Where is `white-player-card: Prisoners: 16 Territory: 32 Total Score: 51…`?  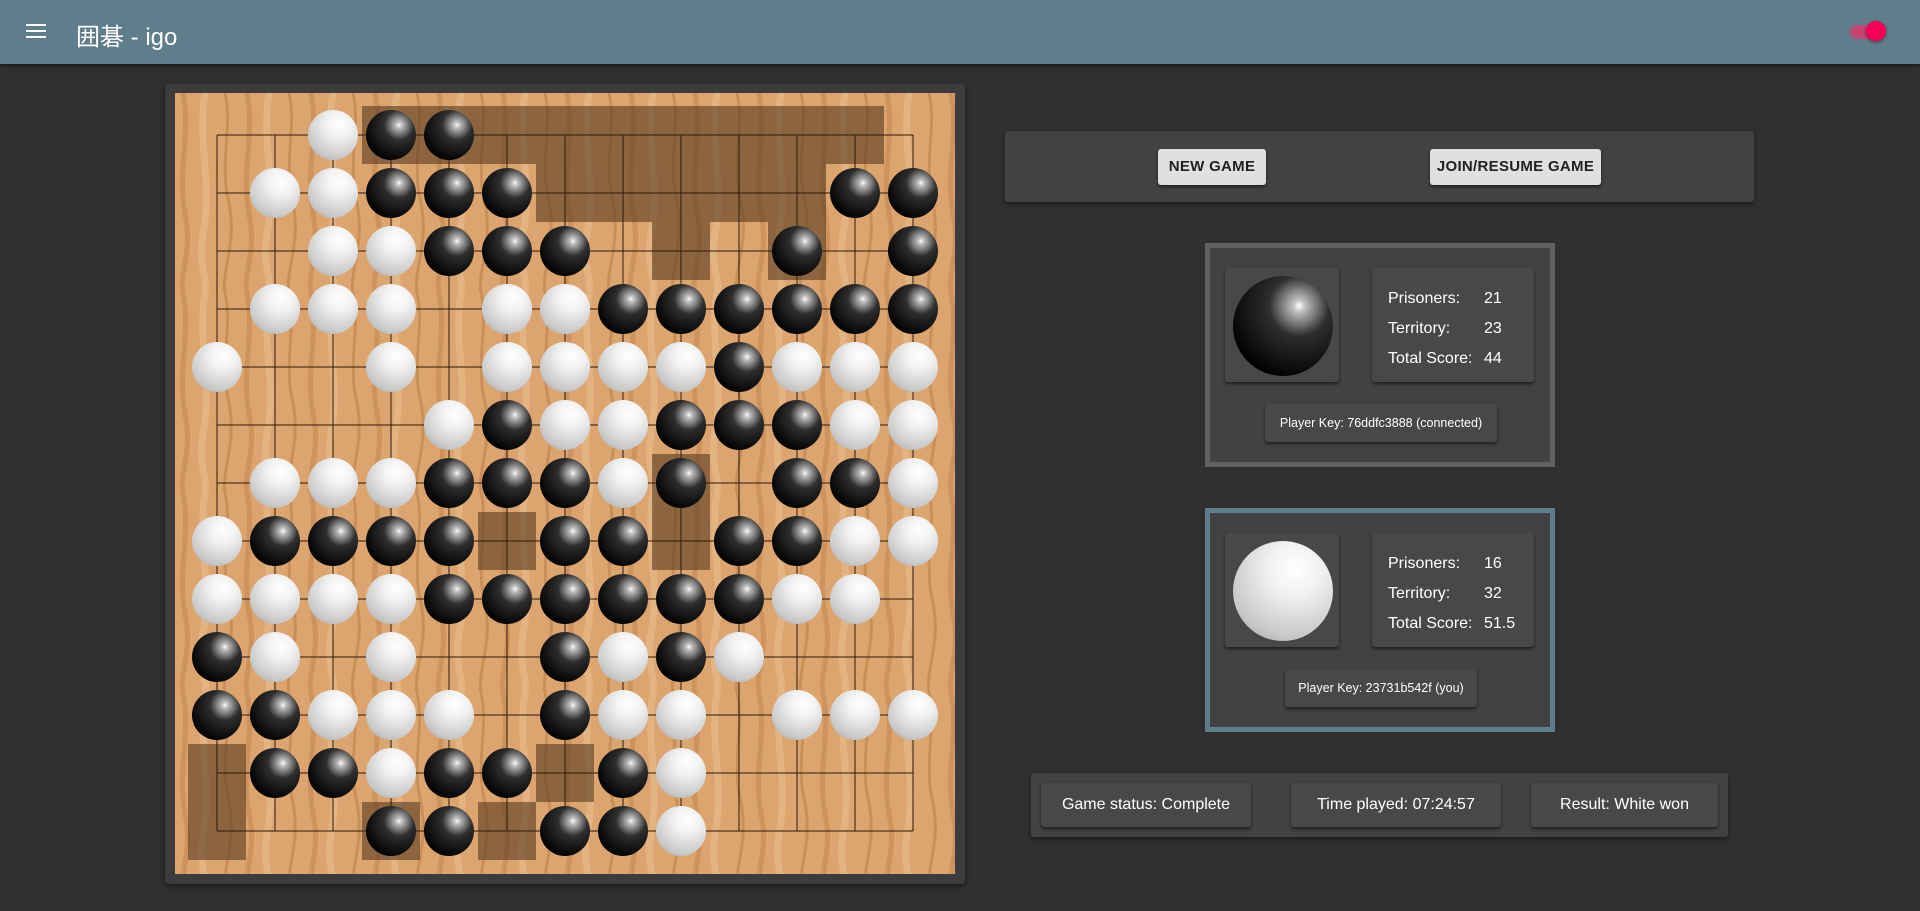 white-player-card: Prisoners: 16 Territory: 32 Total Score: 51… is located at coordinates (1380, 620).